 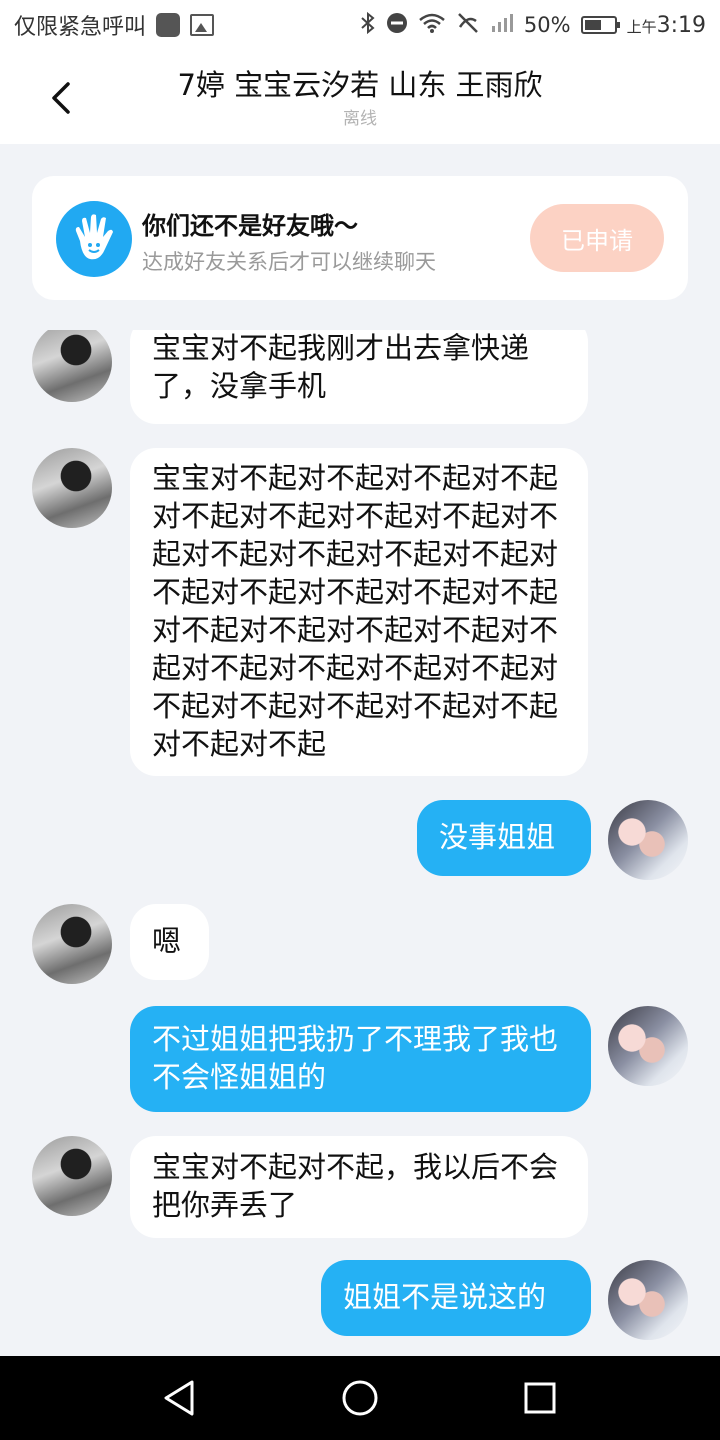 I want to click on not-friend-notice: 你们还不是好友哦～ 达成好友关系后才可以继续聊天 已申请, so click(x=360, y=238).